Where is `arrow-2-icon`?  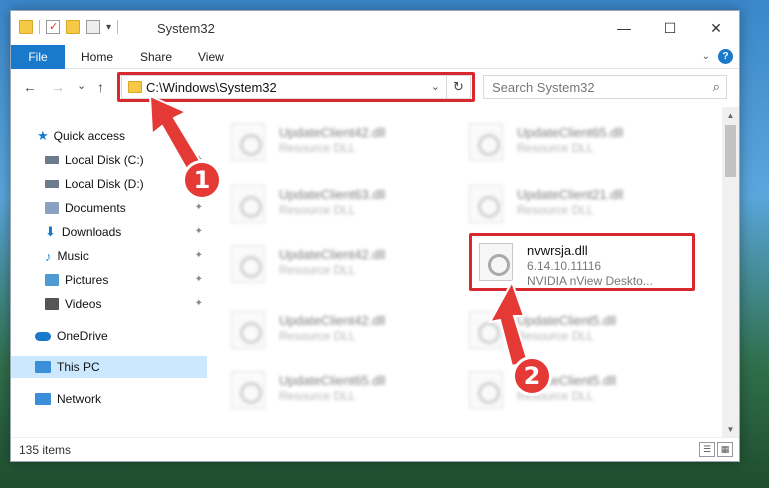
arrow-2-icon is located at coordinates (509, 323).